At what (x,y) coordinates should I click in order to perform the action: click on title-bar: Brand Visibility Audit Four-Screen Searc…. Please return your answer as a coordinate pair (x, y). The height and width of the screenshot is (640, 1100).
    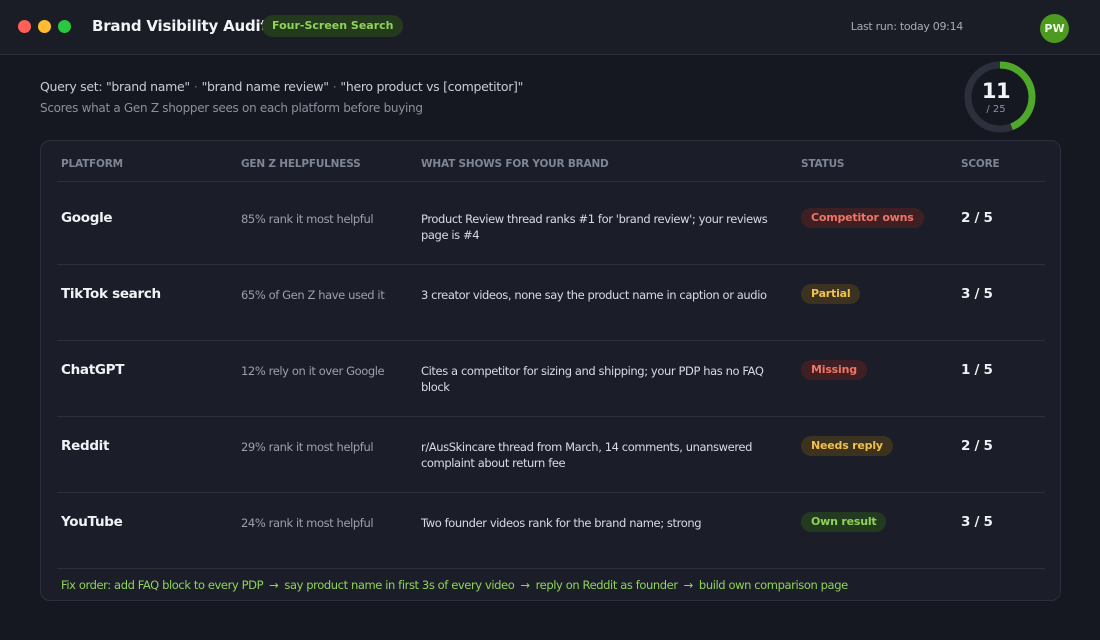
    Looking at the image, I should click on (550, 27).